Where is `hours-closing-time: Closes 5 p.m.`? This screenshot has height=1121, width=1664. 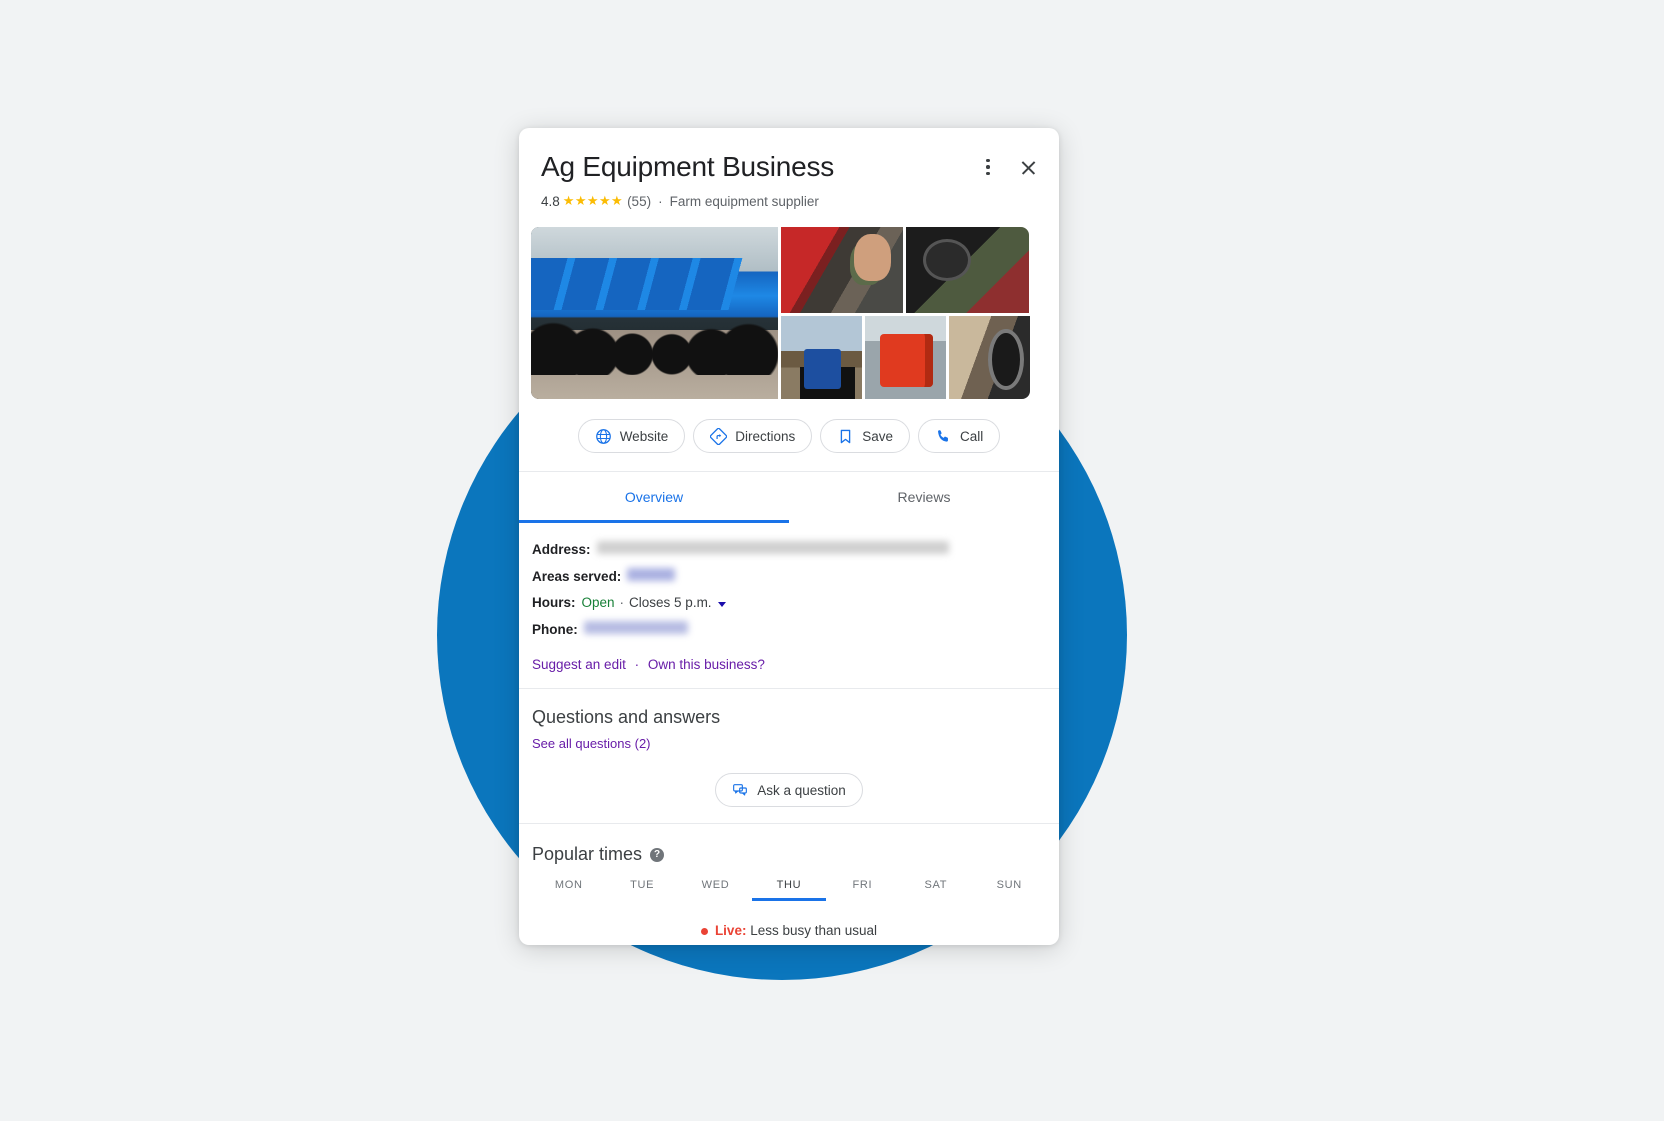 hours-closing-time: Closes 5 p.m. is located at coordinates (670, 602).